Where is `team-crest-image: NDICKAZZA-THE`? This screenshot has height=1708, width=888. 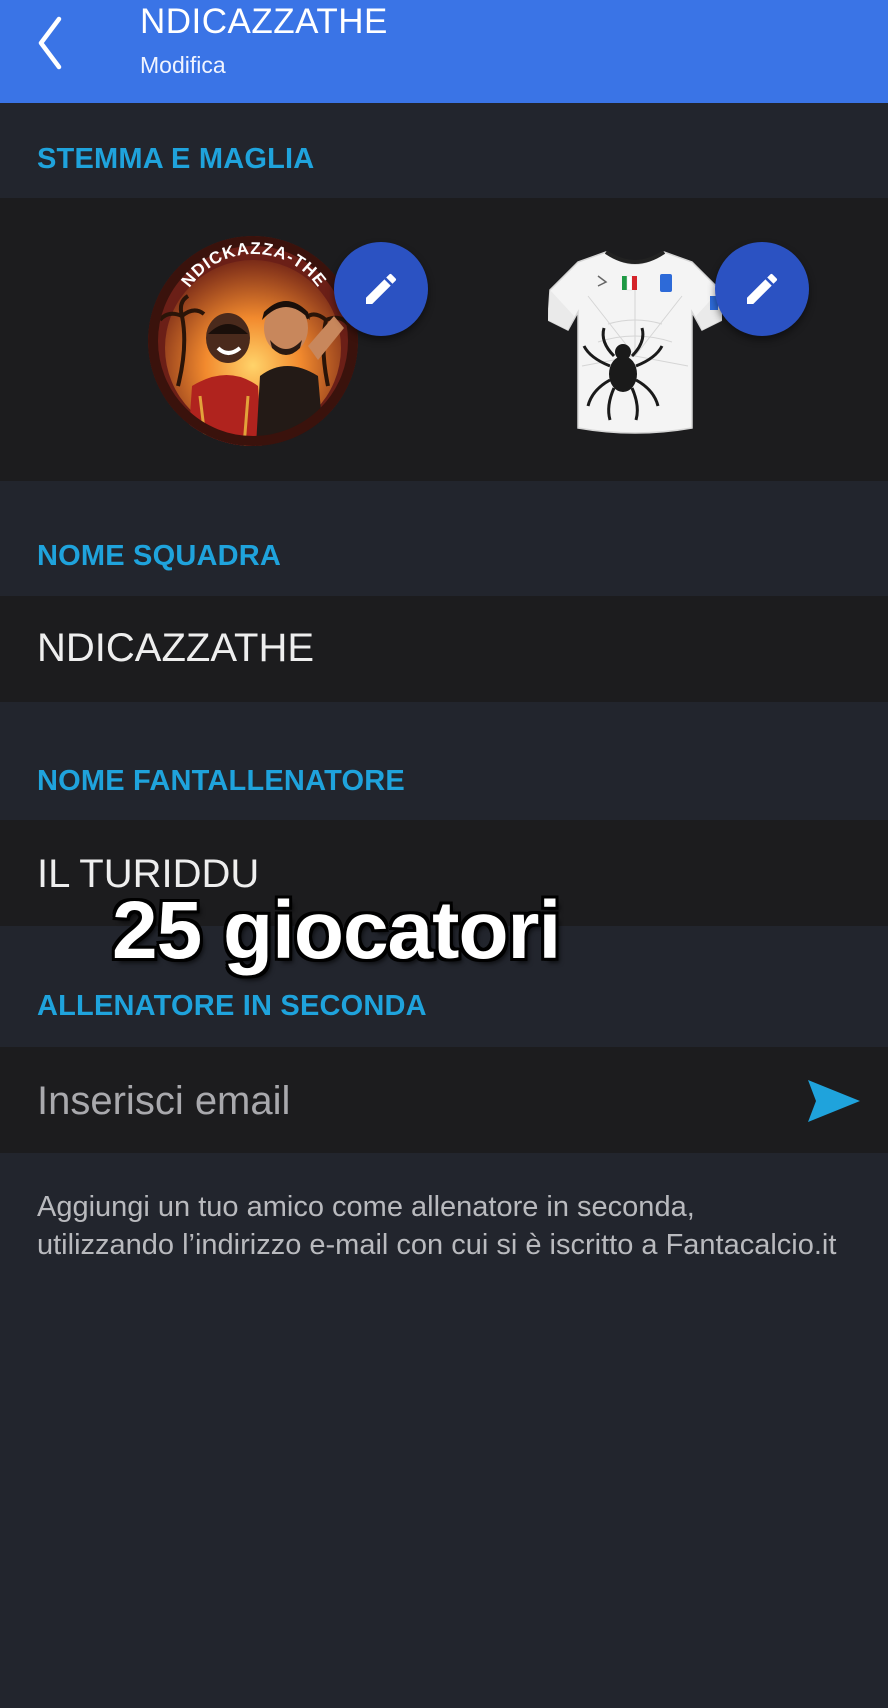 team-crest-image: NDICKAZZA-THE is located at coordinates (253, 341).